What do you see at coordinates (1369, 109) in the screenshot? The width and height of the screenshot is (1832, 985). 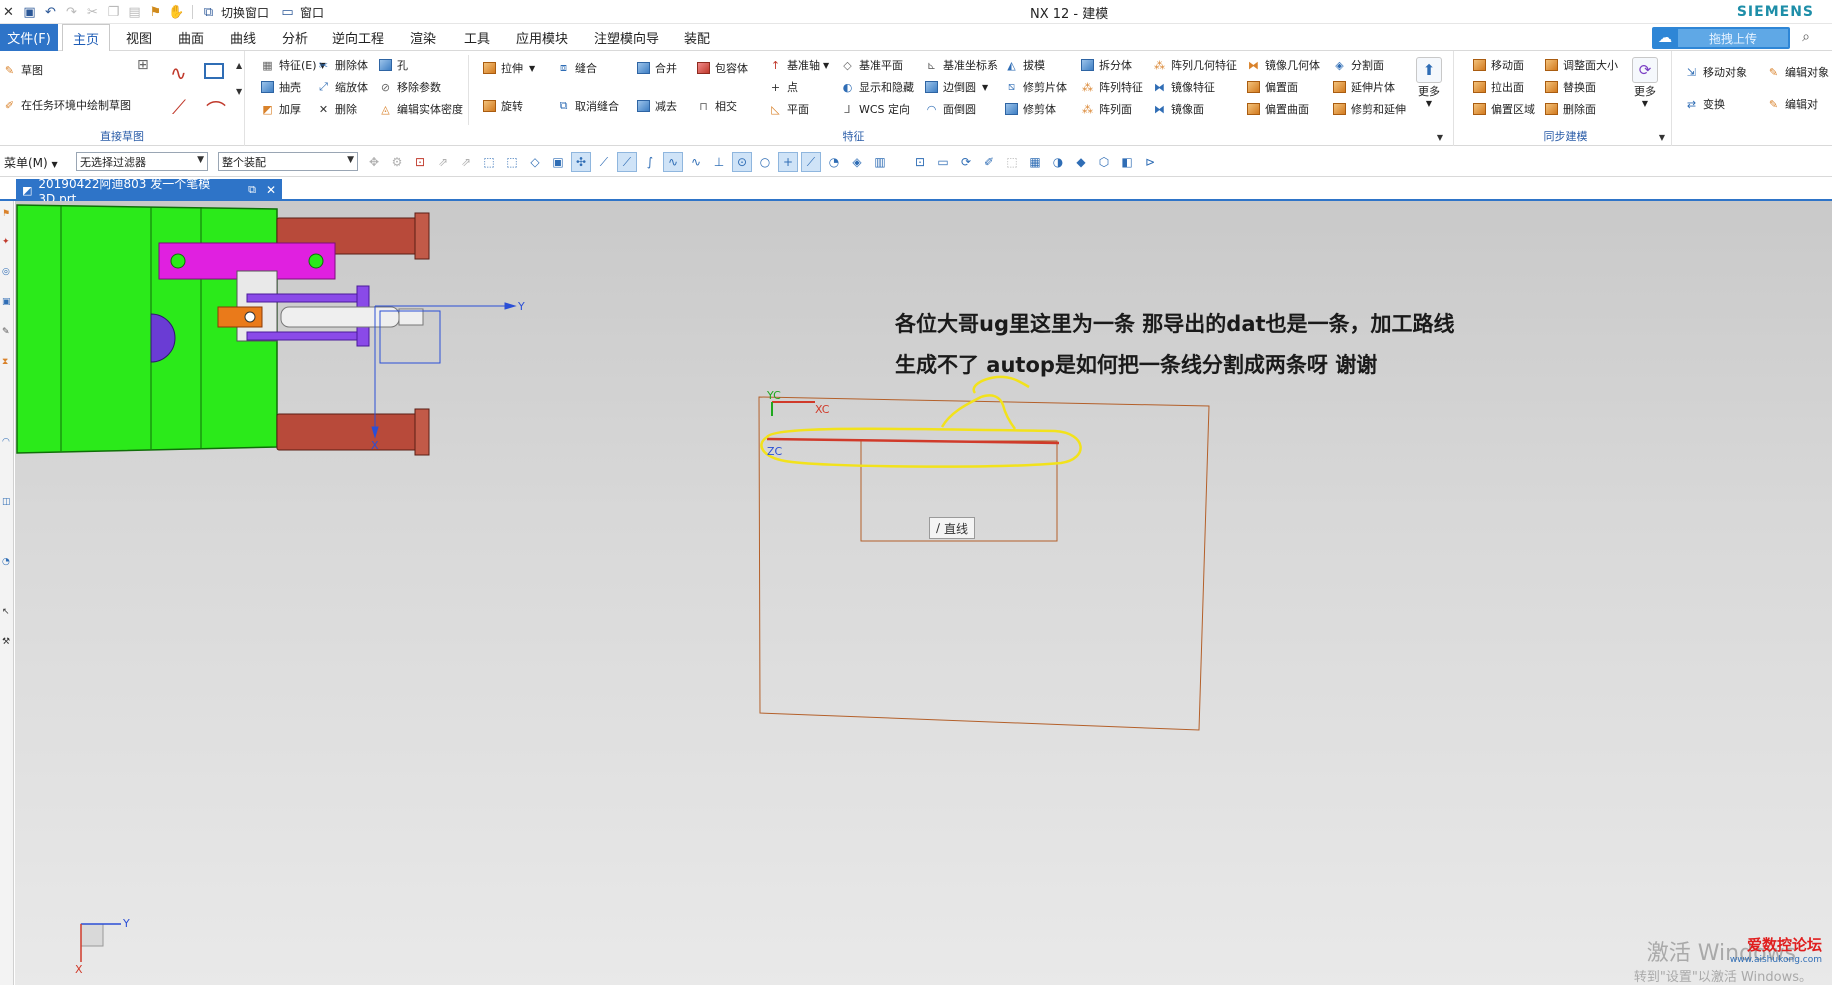 I see `trim-extend-button: 修剪和延伸` at bounding box center [1369, 109].